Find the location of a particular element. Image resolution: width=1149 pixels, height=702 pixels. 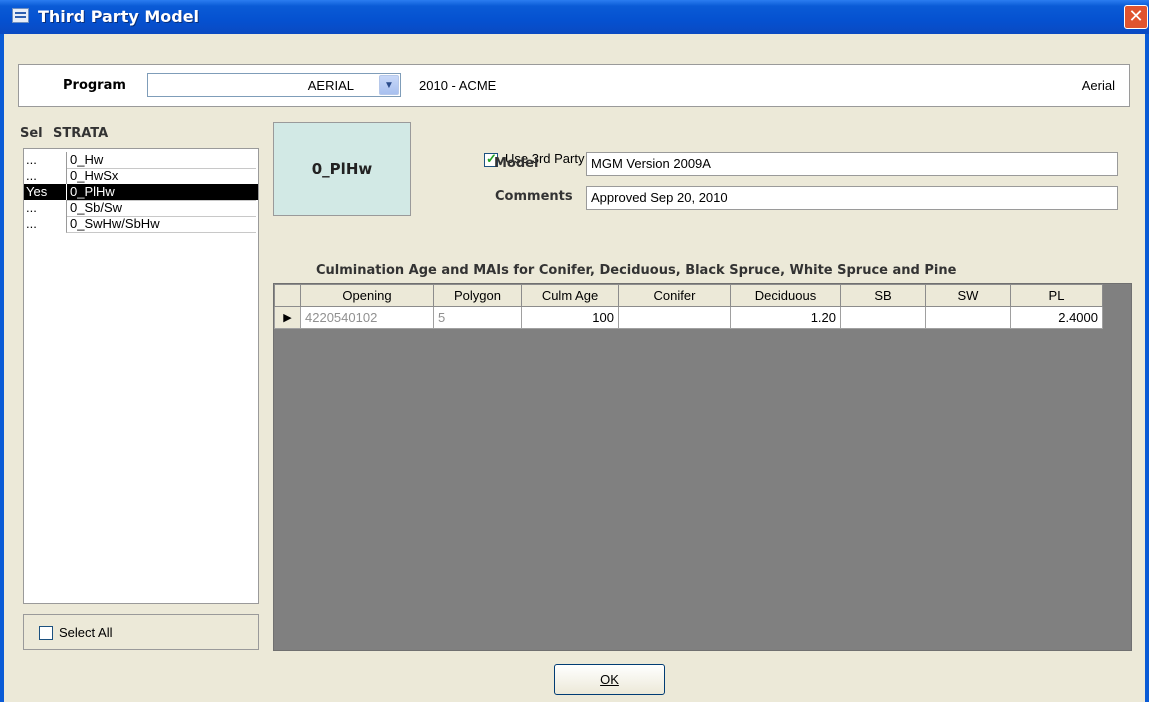

program-type: Aerial is located at coordinates (1098, 85).